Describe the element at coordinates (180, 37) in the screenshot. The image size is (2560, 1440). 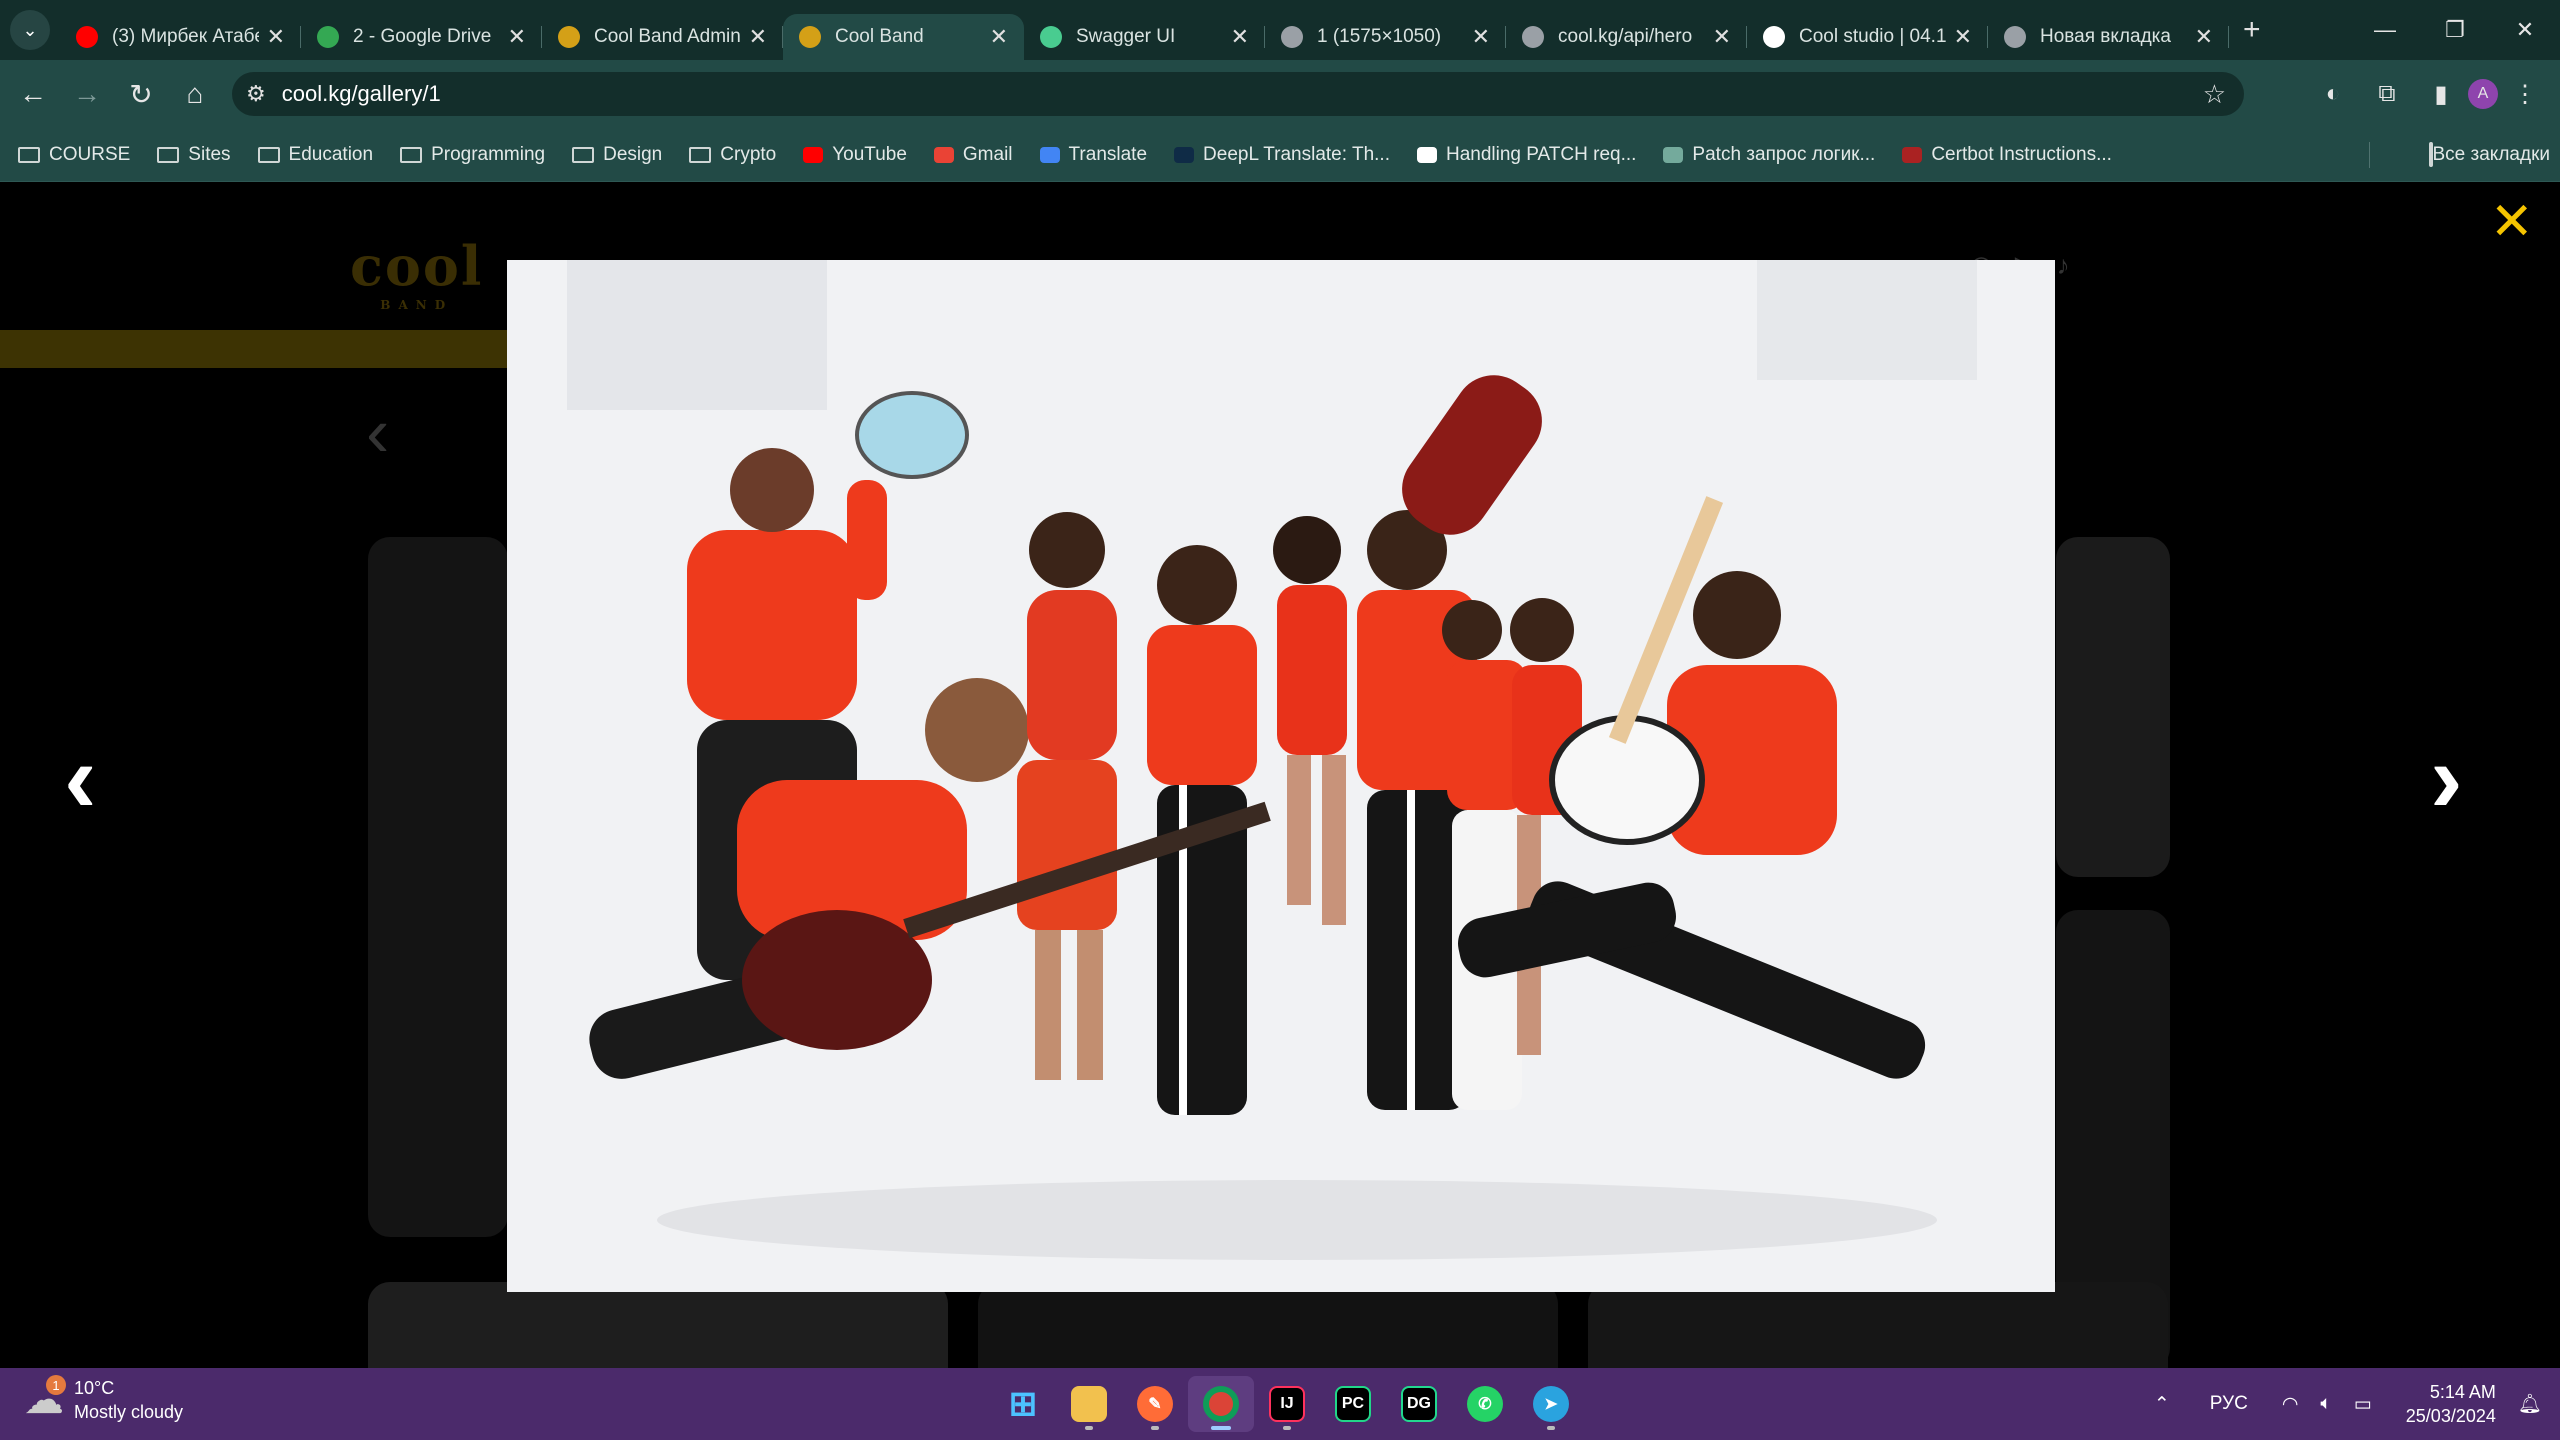
I see `browser-tab: (3) Мирбек Атабеков ✕` at that location.